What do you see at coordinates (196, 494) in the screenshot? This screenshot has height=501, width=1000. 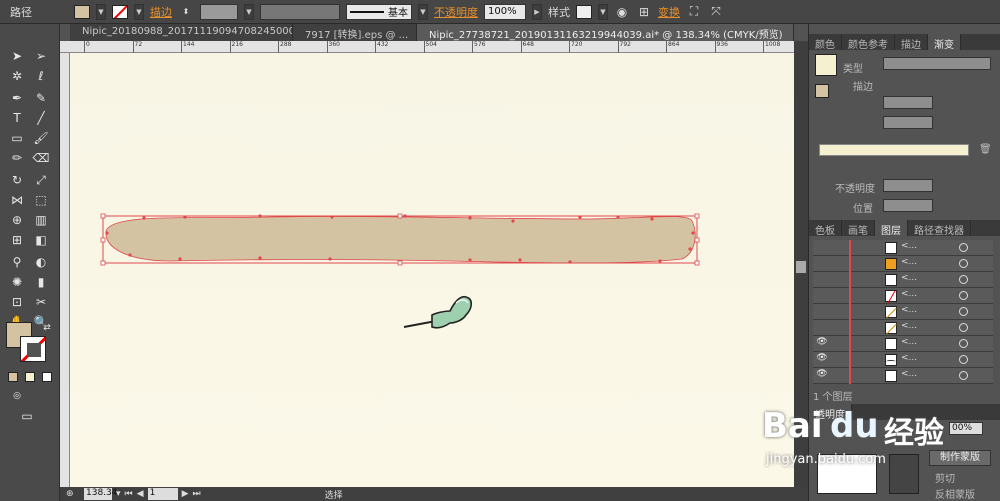 I see `last-artboard-icon: ⏭` at bounding box center [196, 494].